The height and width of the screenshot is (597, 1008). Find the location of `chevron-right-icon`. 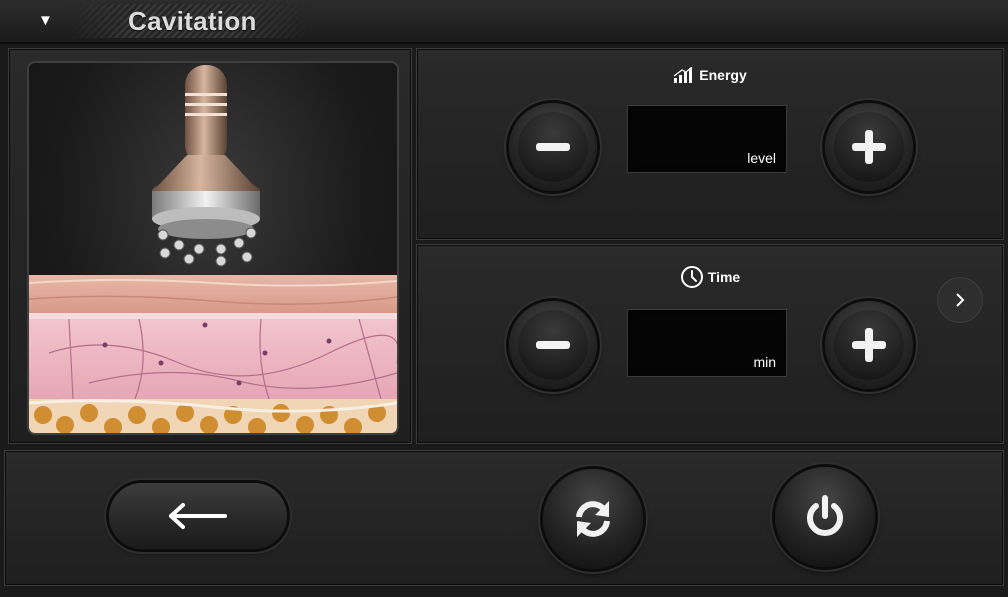

chevron-right-icon is located at coordinates (960, 300).